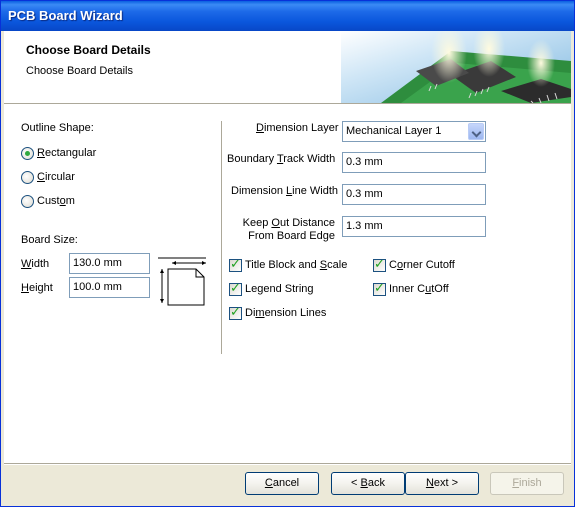 This screenshot has height=507, width=575. Describe the element at coordinates (285, 313) in the screenshot. I see `dimension-lines-label: Dimension Lines` at that location.